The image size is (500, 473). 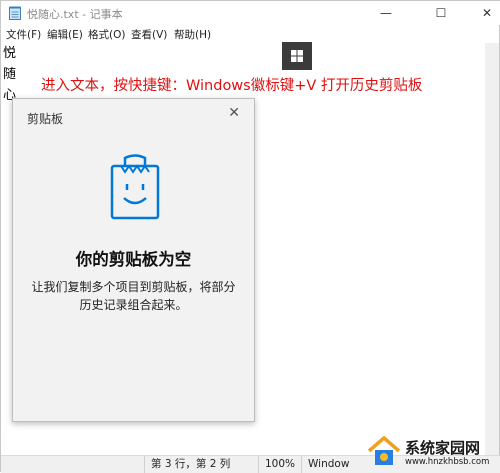 What do you see at coordinates (15, 13) in the screenshot?
I see `notepad-icon` at bounding box center [15, 13].